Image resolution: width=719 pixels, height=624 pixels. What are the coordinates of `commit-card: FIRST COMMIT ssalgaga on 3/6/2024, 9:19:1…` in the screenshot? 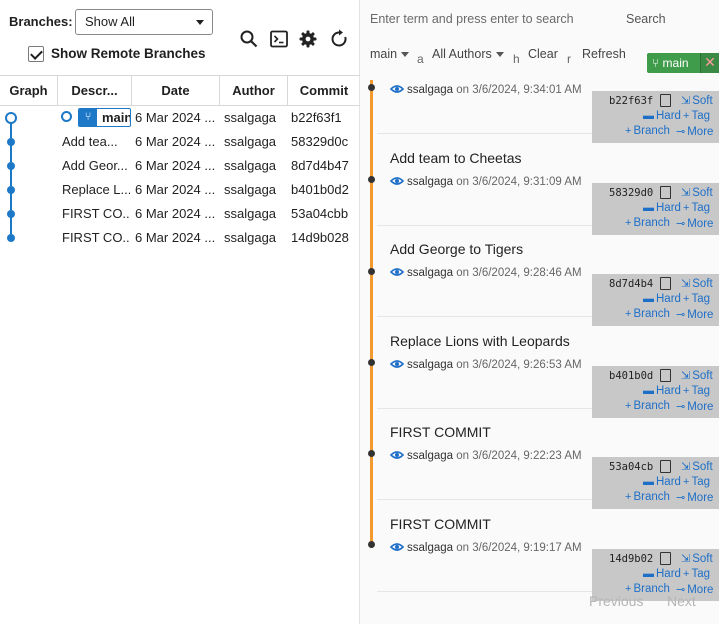 It's located at (548, 550).